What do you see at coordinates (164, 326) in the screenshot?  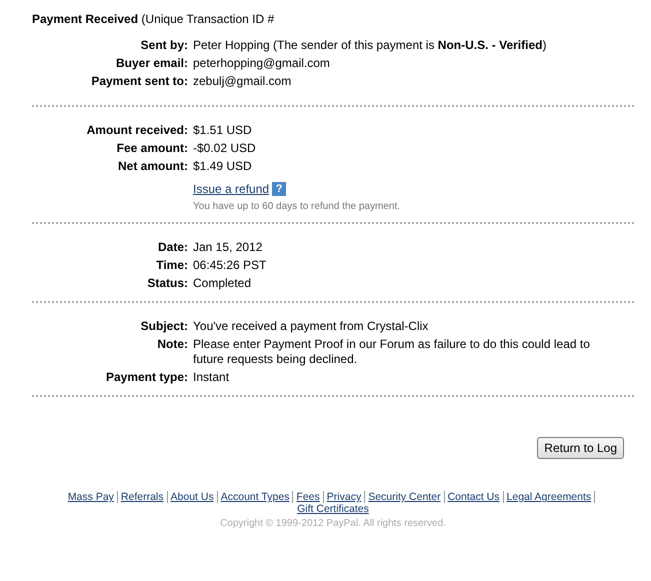 I see `field-label: Subject:` at bounding box center [164, 326].